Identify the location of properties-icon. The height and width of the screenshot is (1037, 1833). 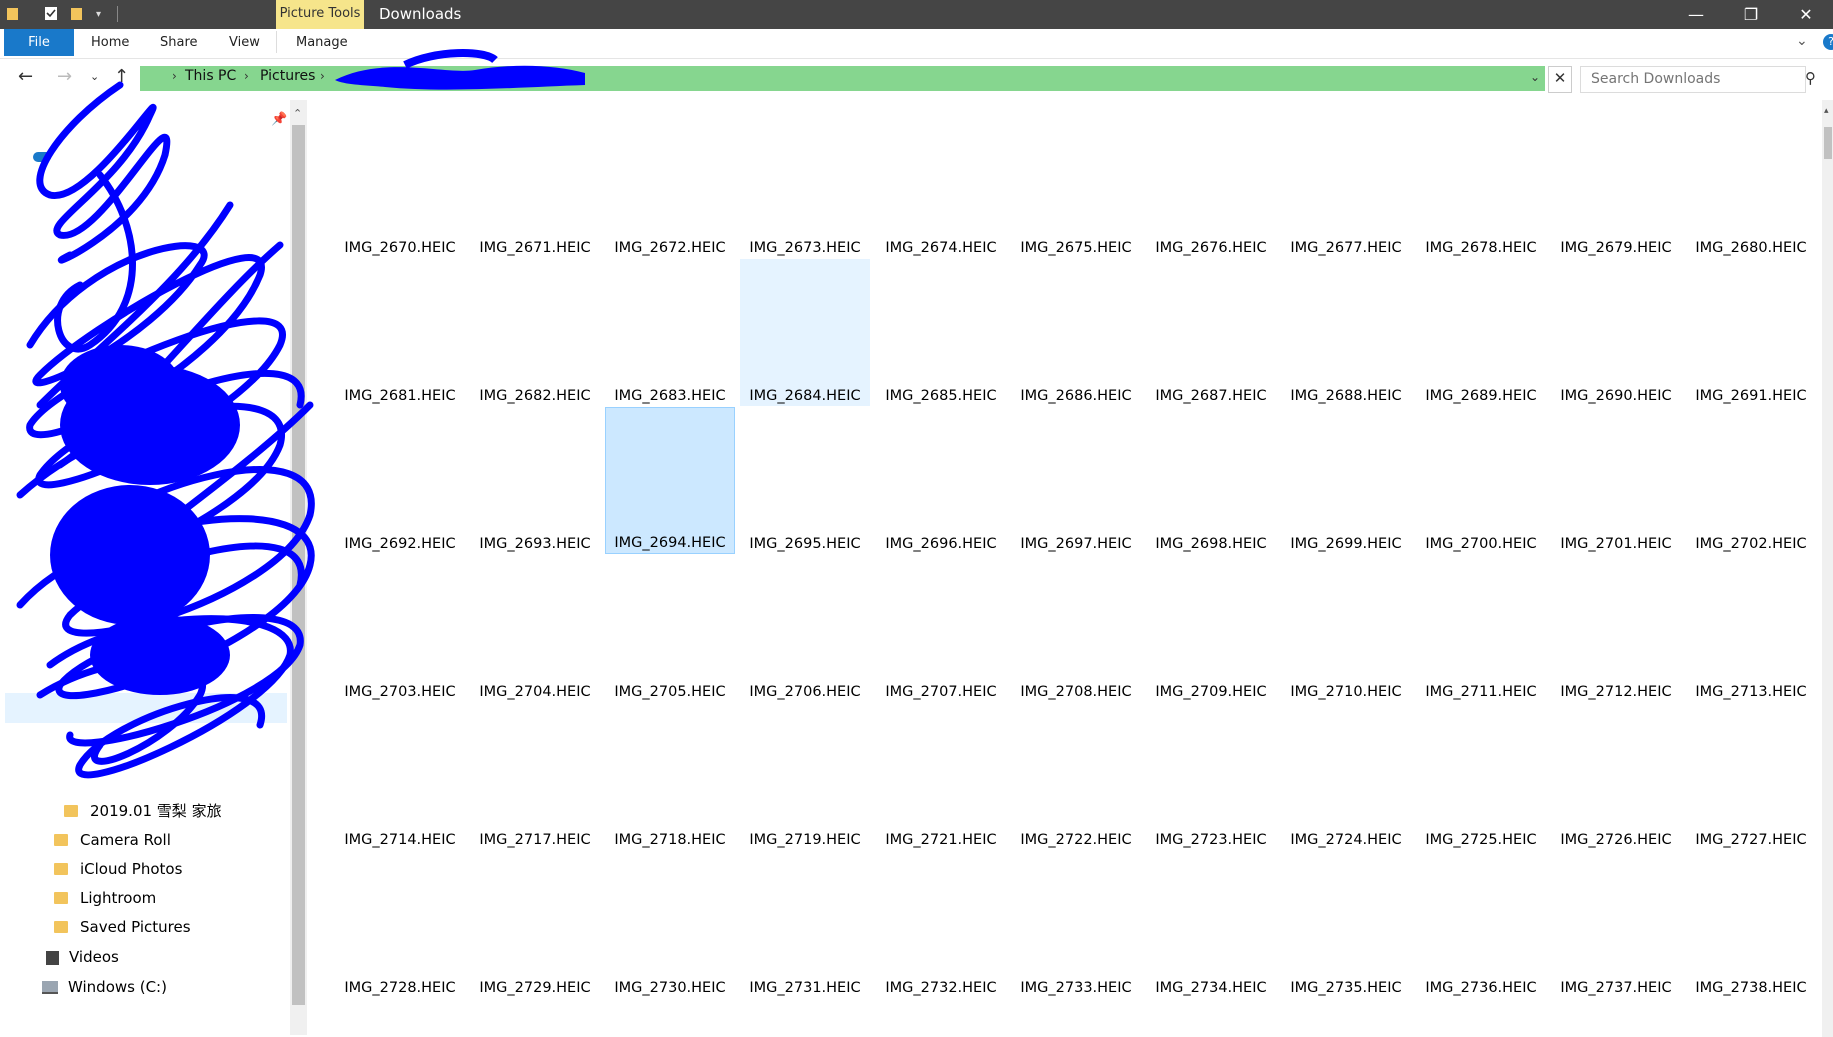
(51, 13).